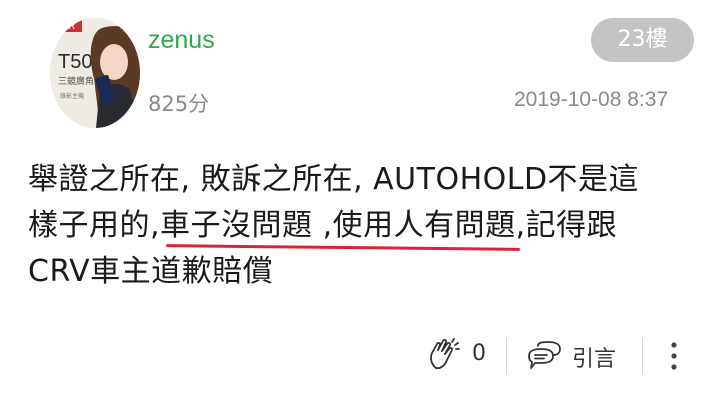  What do you see at coordinates (479, 353) in the screenshot?
I see `like-count: 0` at bounding box center [479, 353].